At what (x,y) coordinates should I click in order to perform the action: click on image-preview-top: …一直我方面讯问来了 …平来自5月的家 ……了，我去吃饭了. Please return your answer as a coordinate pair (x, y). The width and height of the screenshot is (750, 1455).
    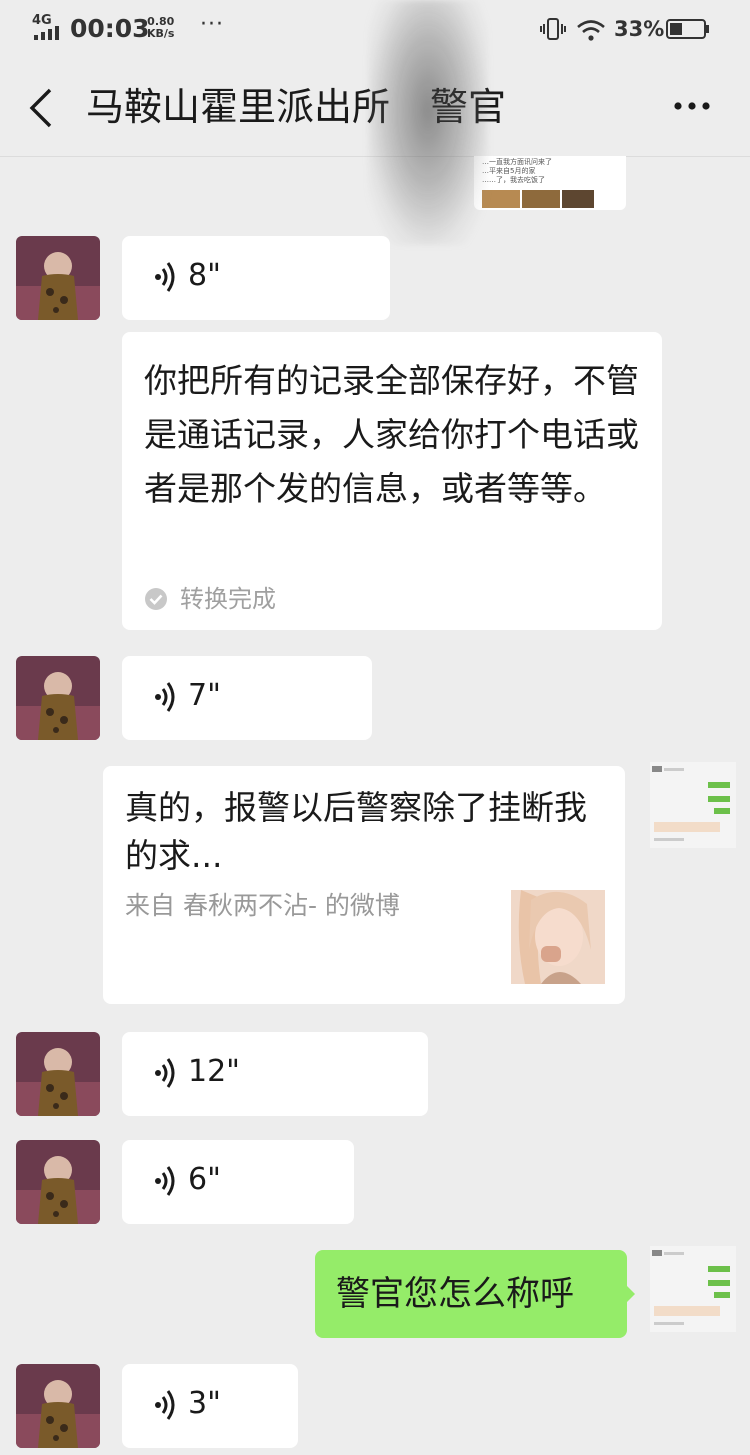
    Looking at the image, I should click on (550, 183).